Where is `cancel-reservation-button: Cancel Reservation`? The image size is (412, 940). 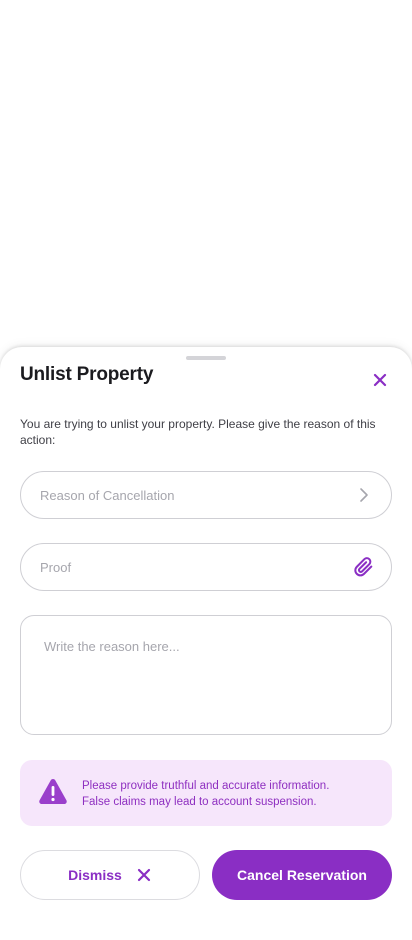
cancel-reservation-button: Cancel Reservation is located at coordinates (302, 875).